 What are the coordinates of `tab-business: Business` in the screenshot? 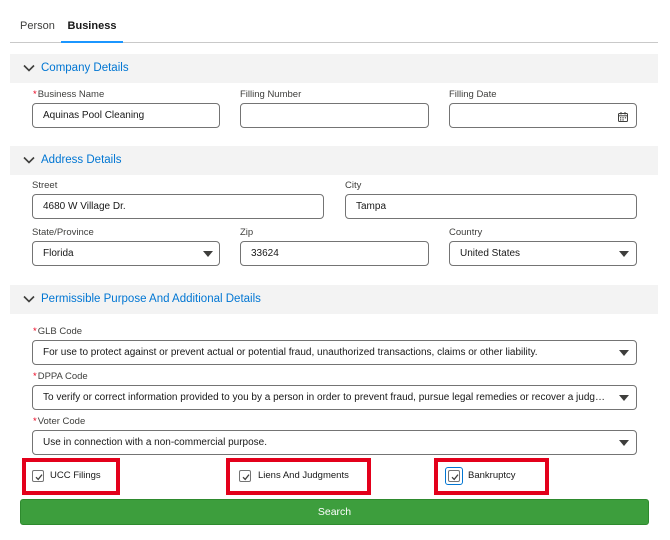 It's located at (92, 27).